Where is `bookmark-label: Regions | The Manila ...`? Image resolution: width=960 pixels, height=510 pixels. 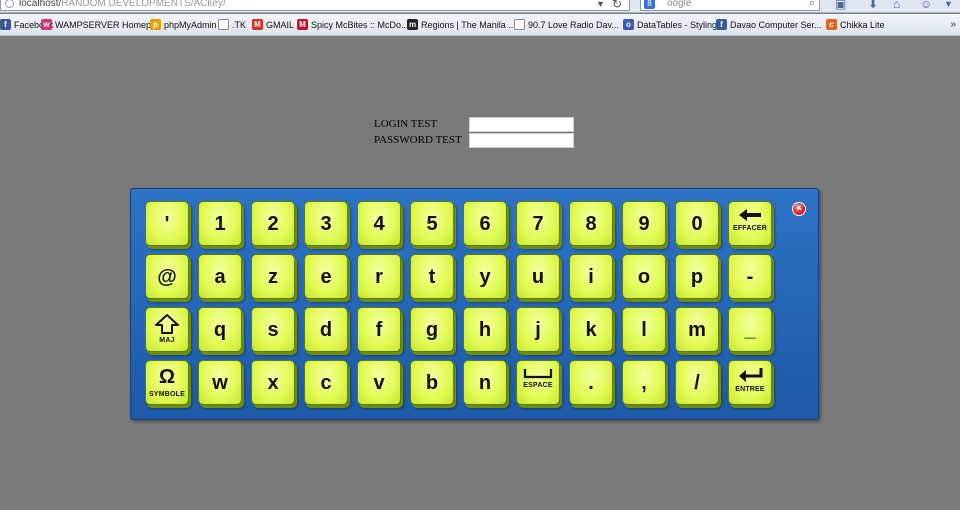
bookmark-label: Regions | The Manila ... is located at coordinates (468, 25).